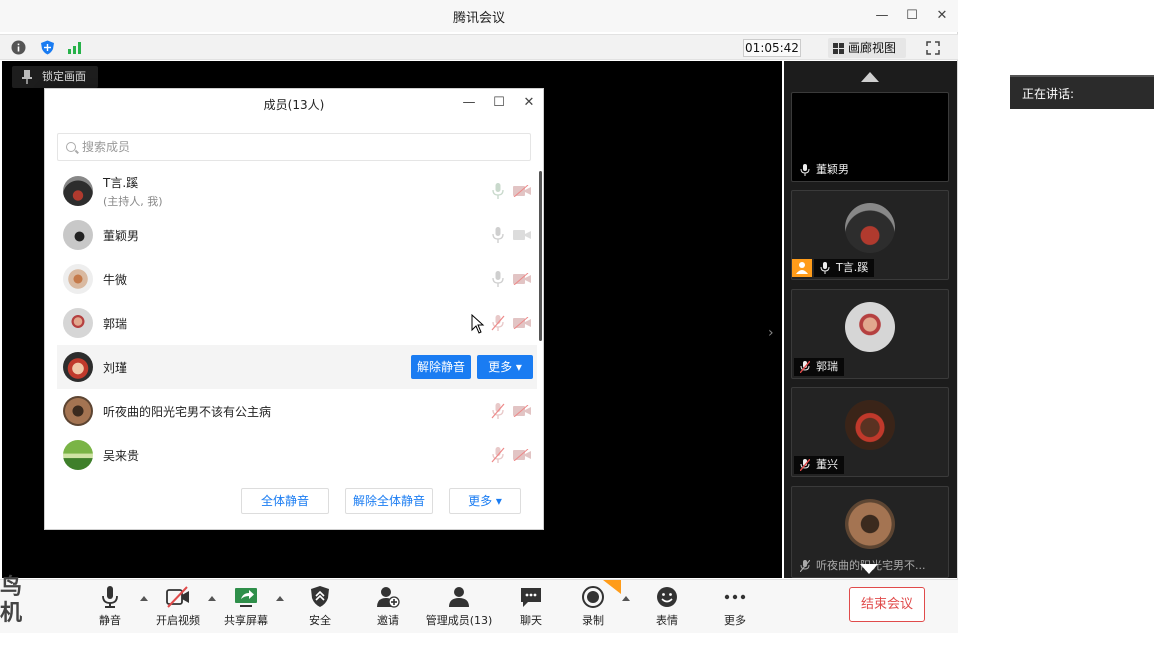 This screenshot has width=1154, height=653. I want to click on security-button: 安全, so click(320, 607).